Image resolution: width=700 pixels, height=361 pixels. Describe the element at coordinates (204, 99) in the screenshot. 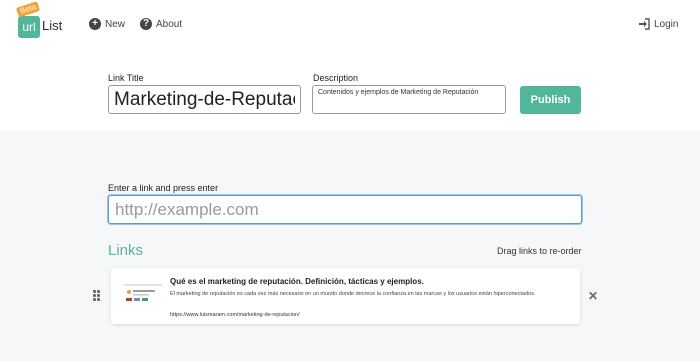

I see `link-title-input` at that location.